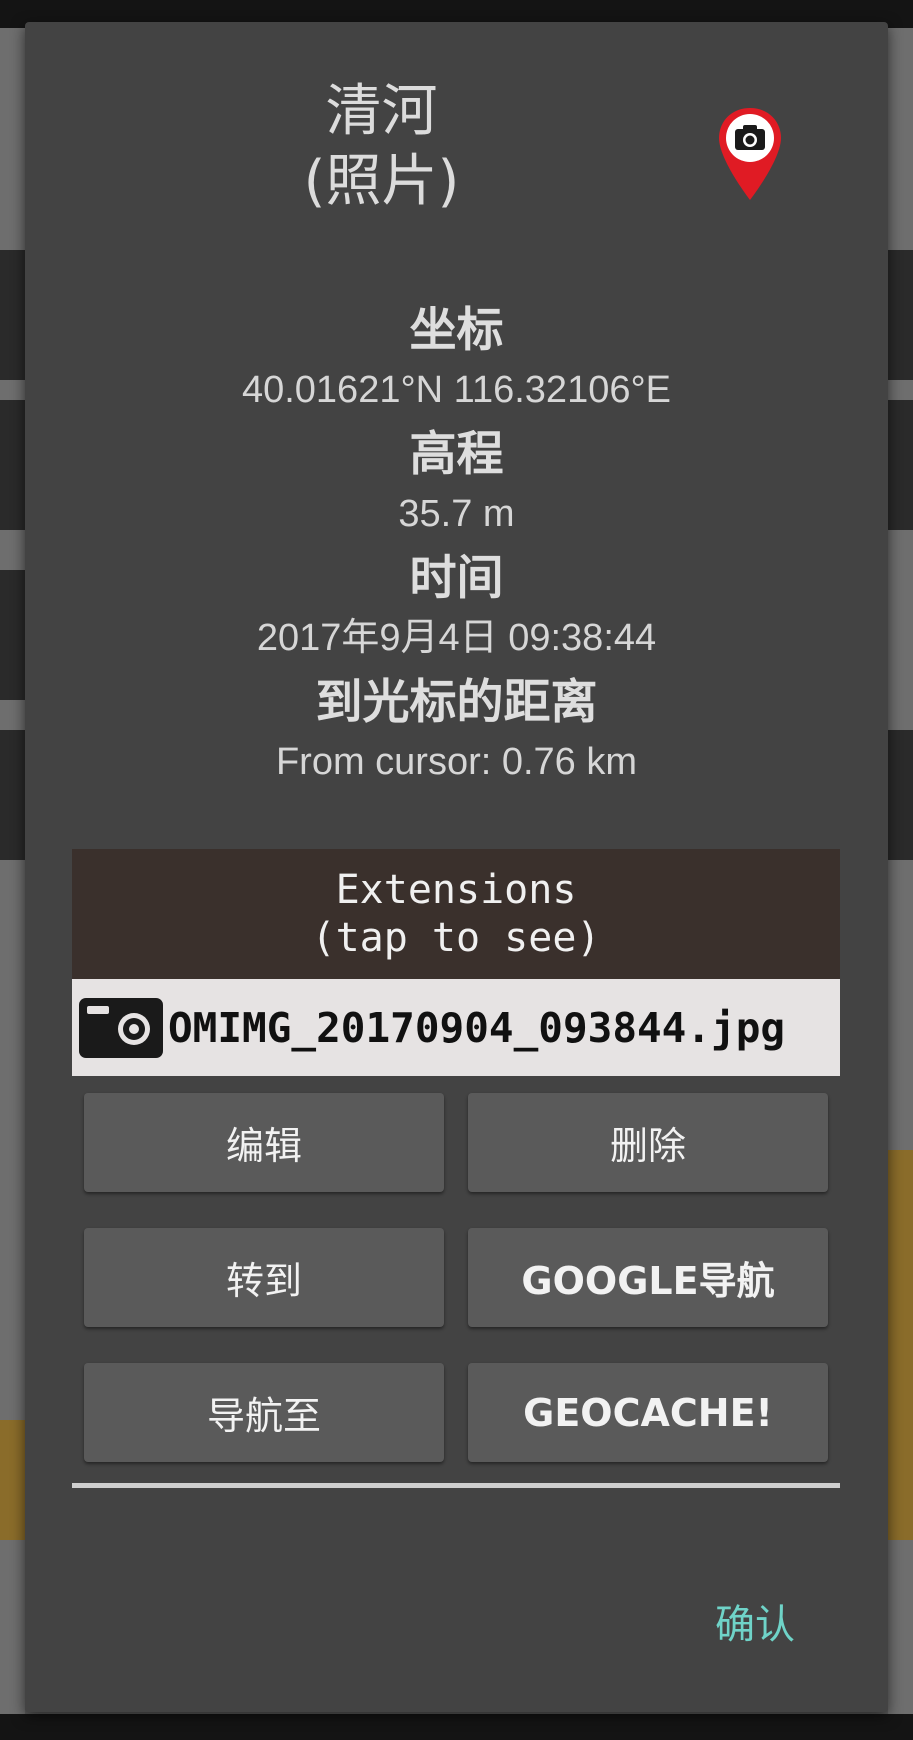 The width and height of the screenshot is (913, 1740). I want to click on point-type: (照片), so click(381, 181).